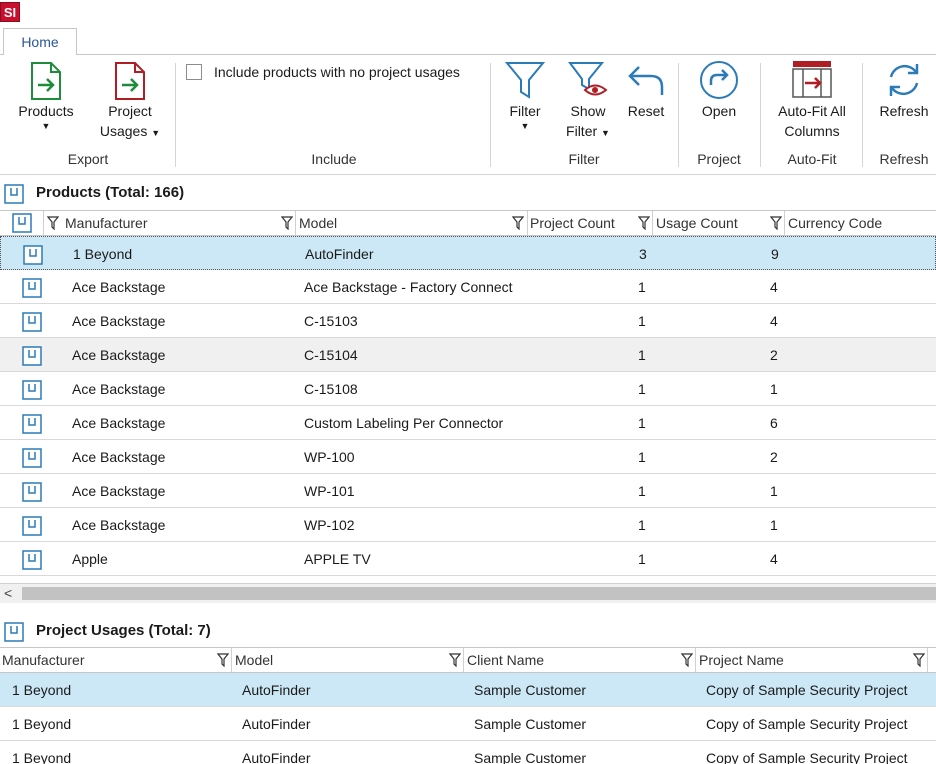  I want to click on column-header-project-name: Project Name, so click(812, 660).